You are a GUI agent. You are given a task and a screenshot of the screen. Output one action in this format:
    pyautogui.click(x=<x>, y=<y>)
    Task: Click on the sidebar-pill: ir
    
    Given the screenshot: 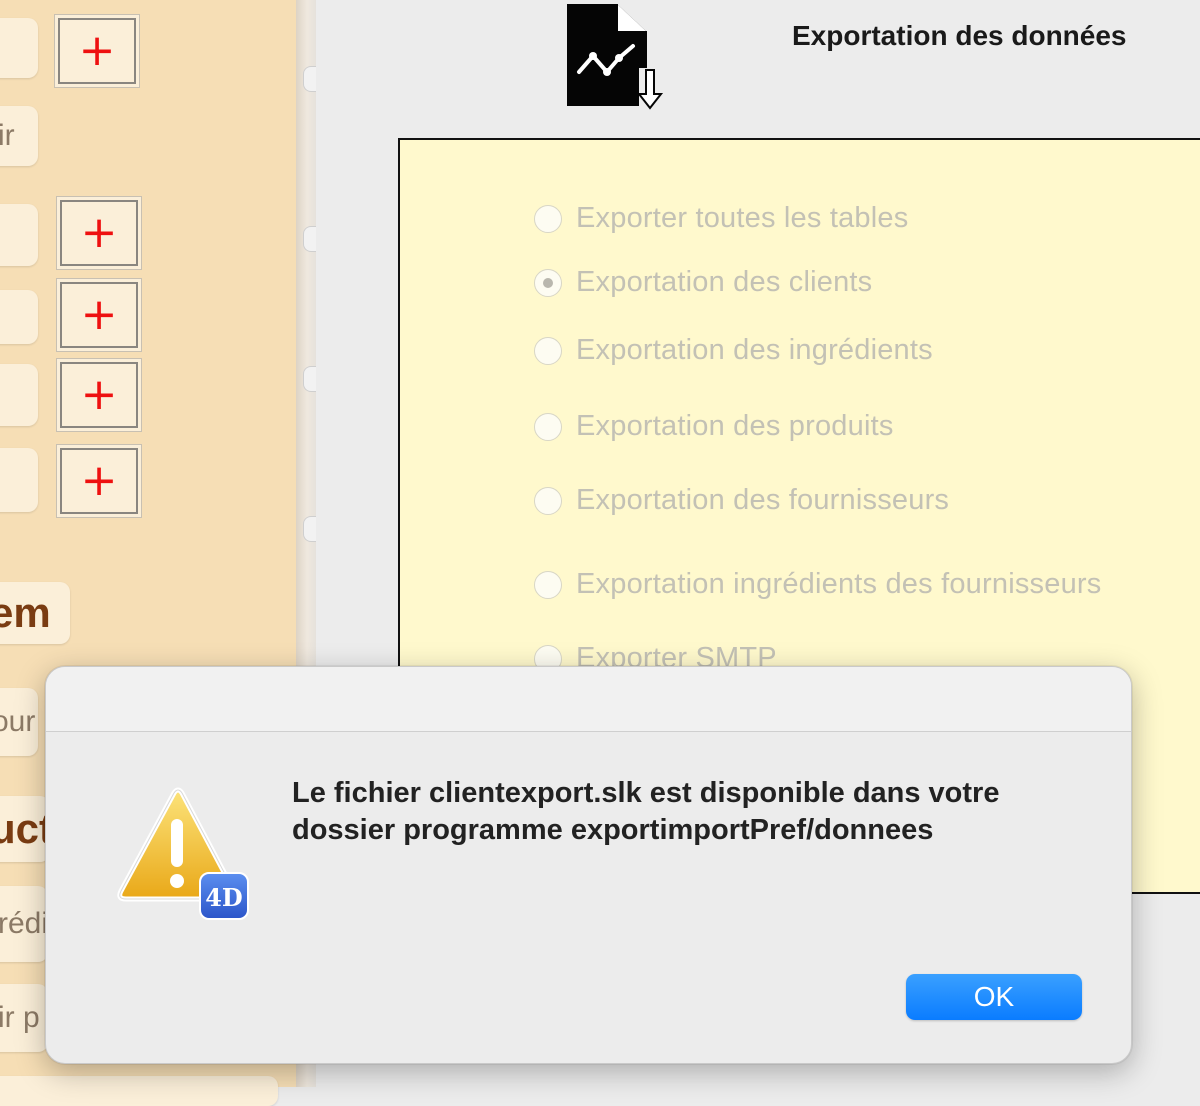 What is the action you would take?
    pyautogui.click(x=19, y=136)
    